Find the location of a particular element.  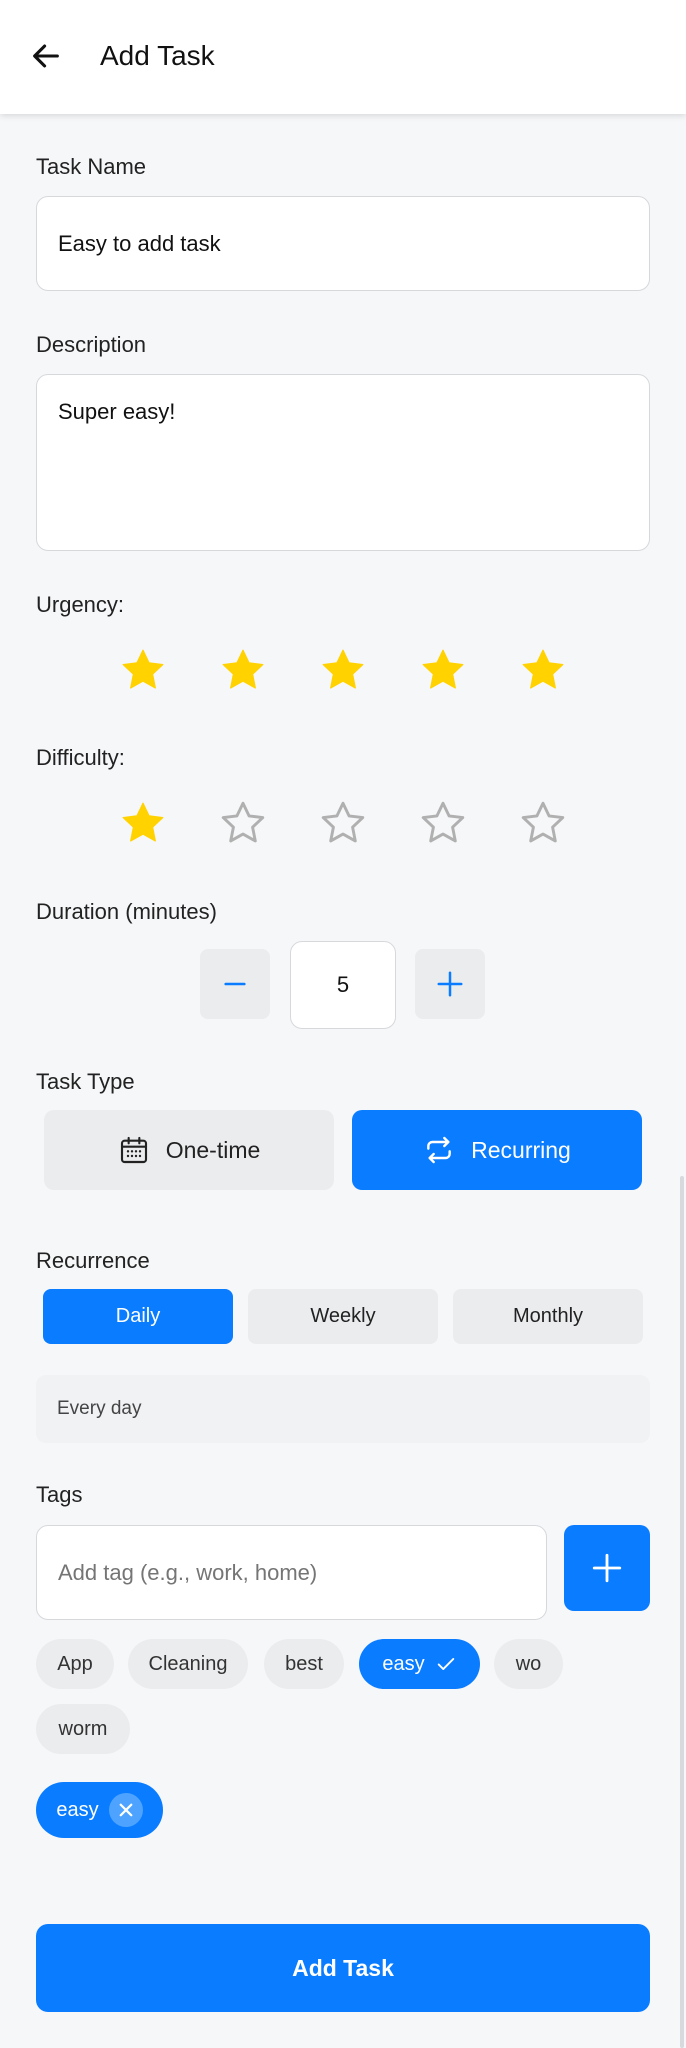

tag-chip-wo: wo is located at coordinates (528, 1664).